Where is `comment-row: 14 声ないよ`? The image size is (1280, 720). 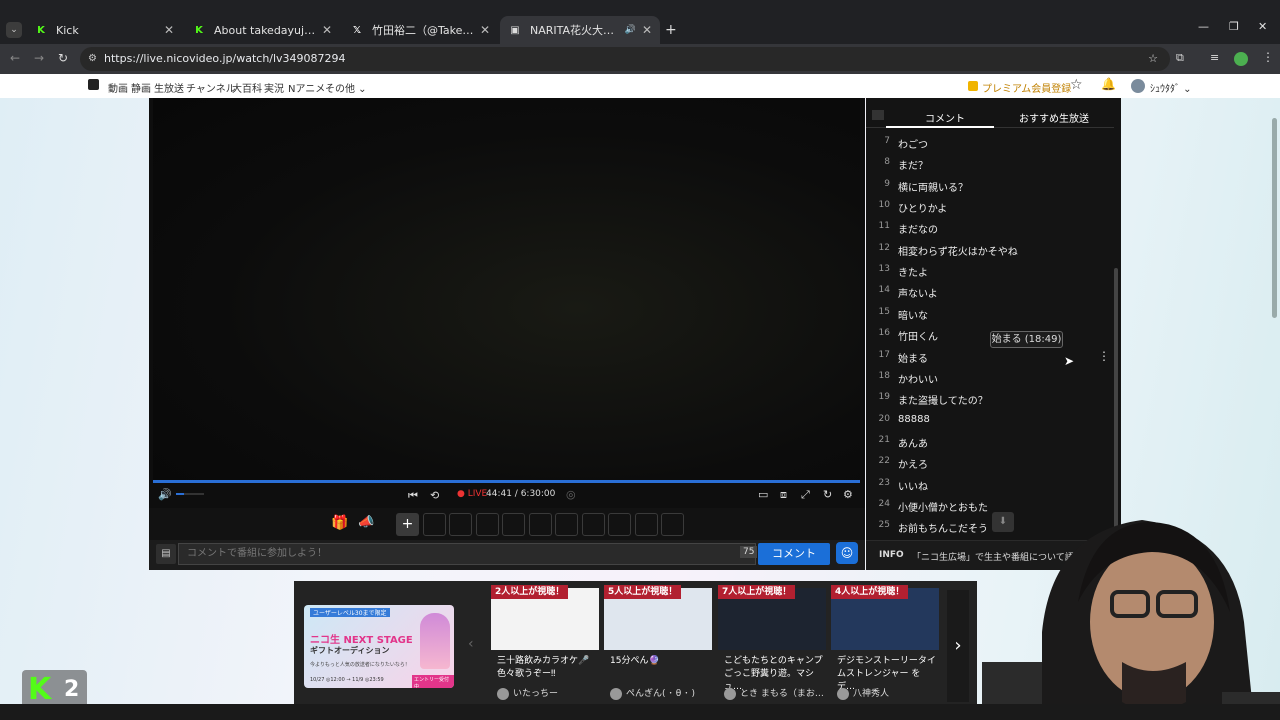
comment-row: 14 声ないよ is located at coordinates (990, 291).